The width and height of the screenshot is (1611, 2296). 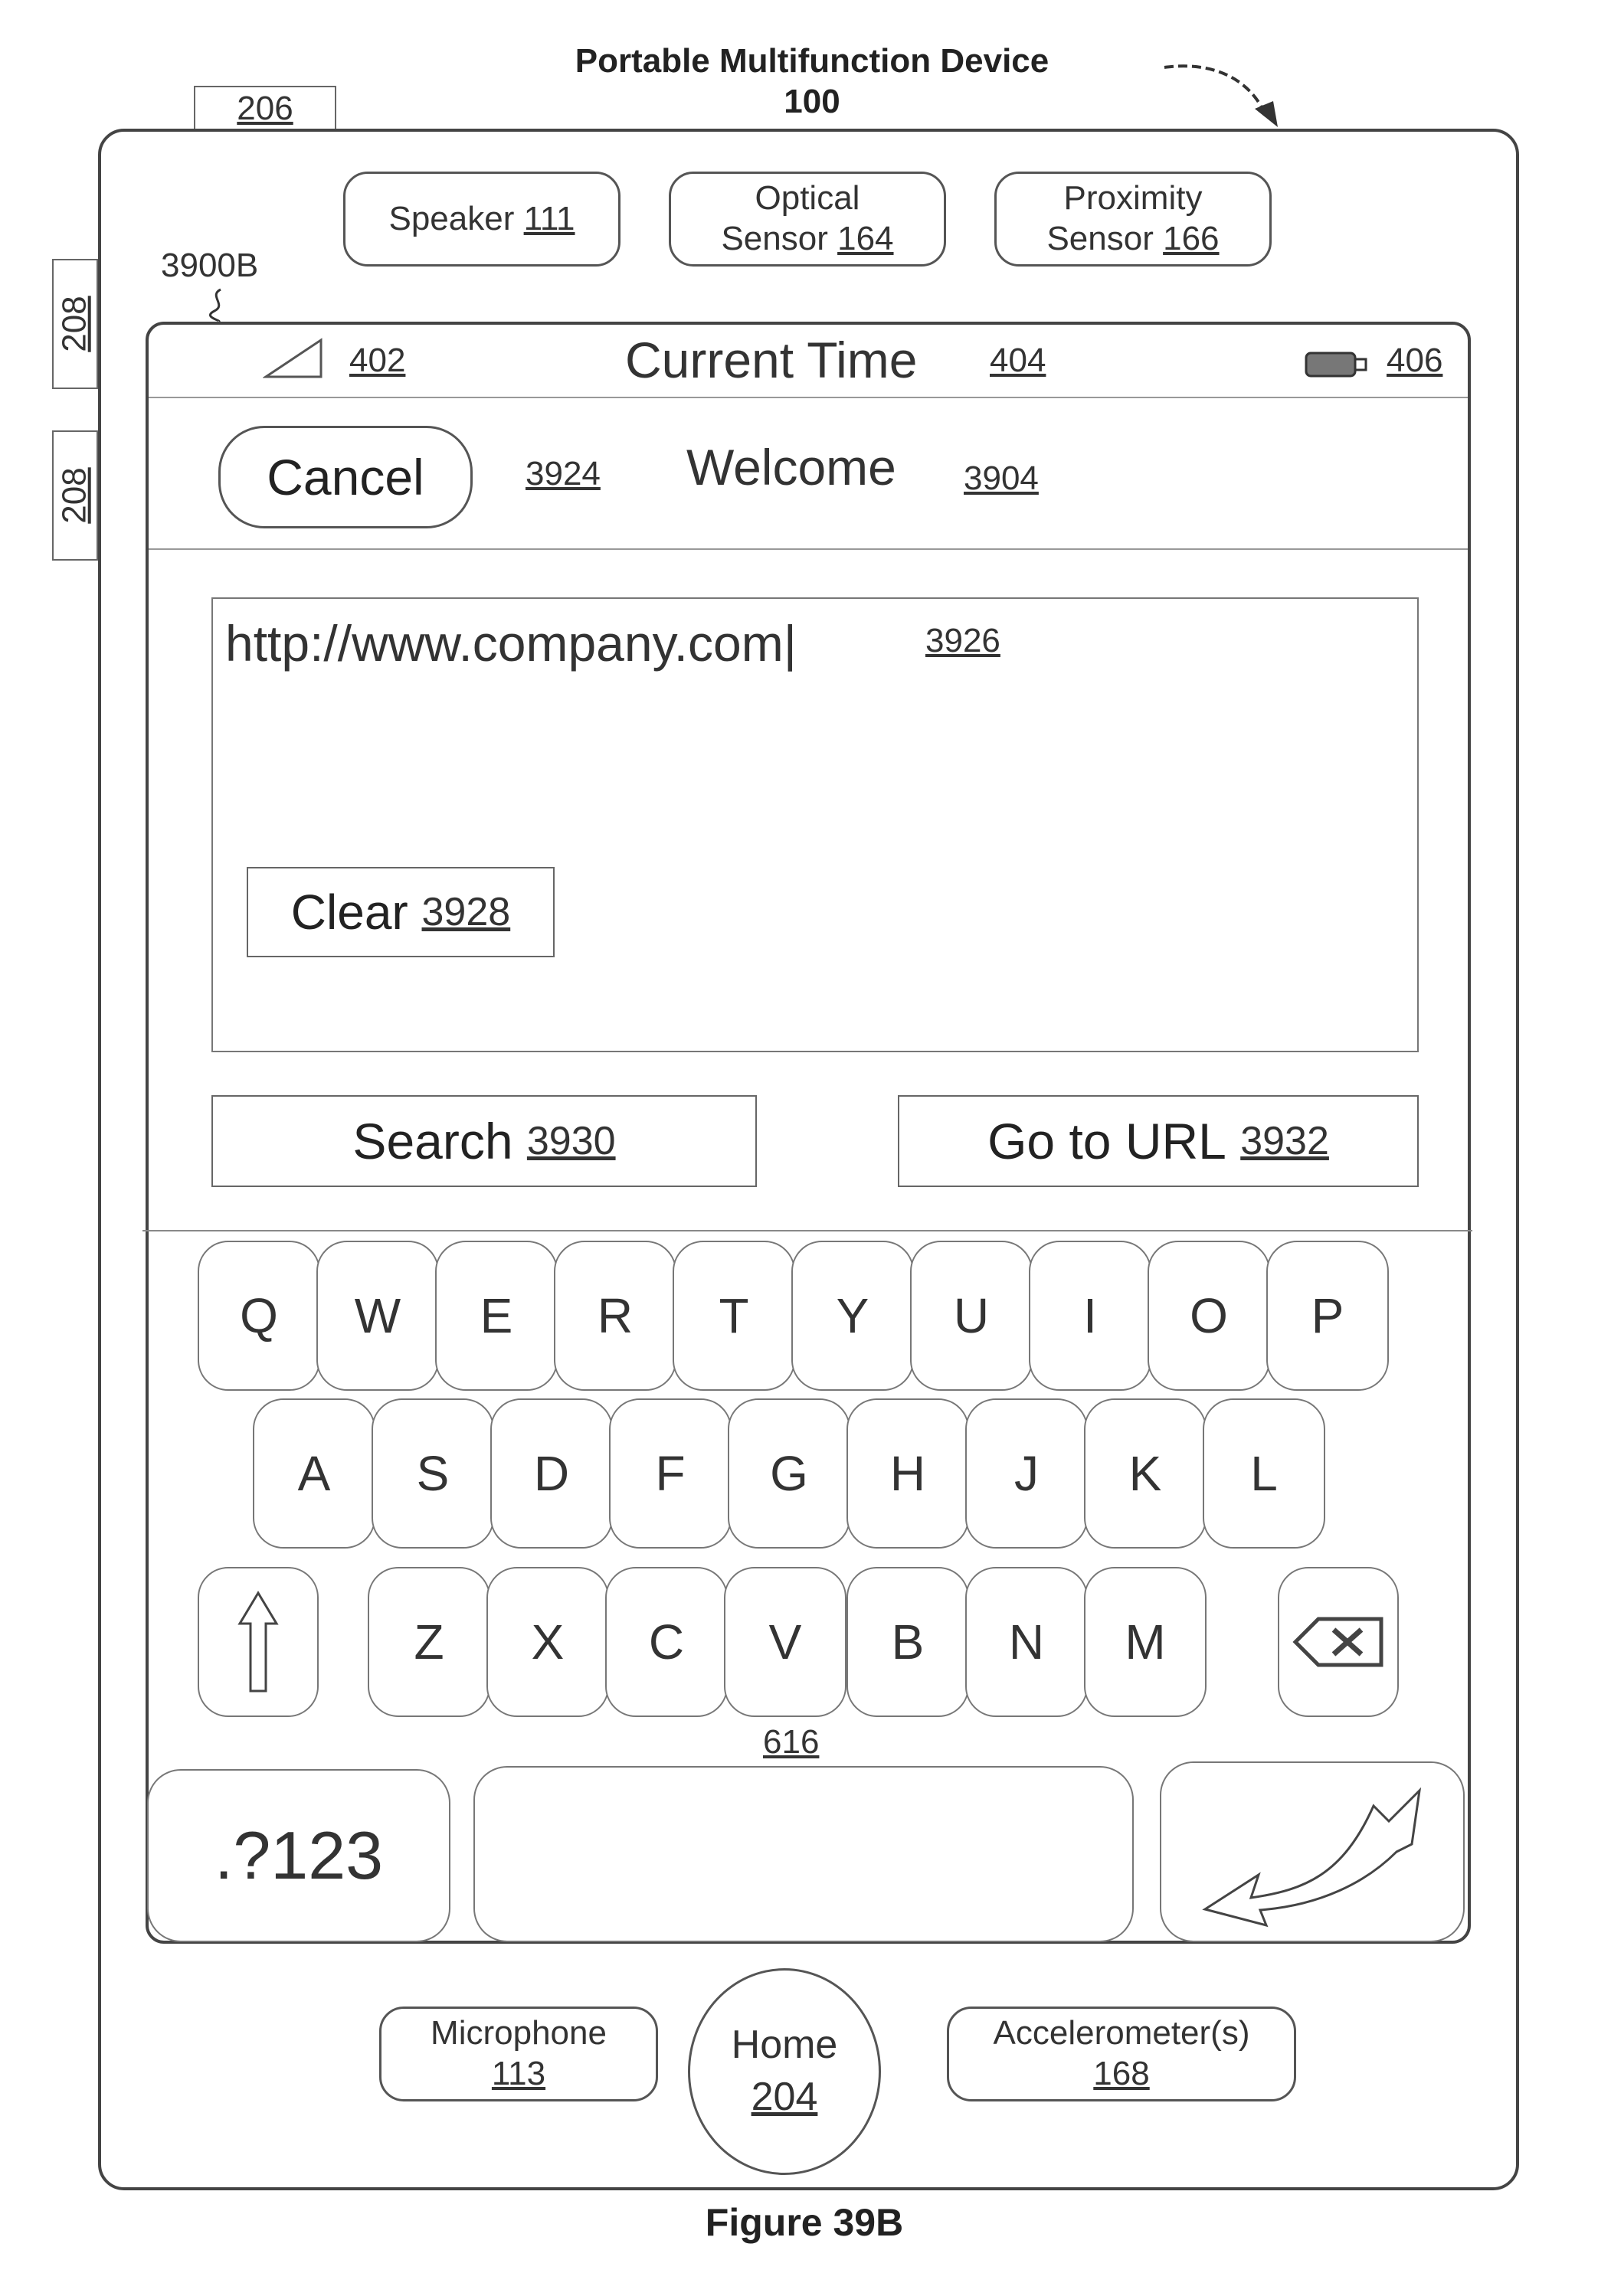 What do you see at coordinates (774, 238) in the screenshot?
I see `optical-sensor-label: Sensor` at bounding box center [774, 238].